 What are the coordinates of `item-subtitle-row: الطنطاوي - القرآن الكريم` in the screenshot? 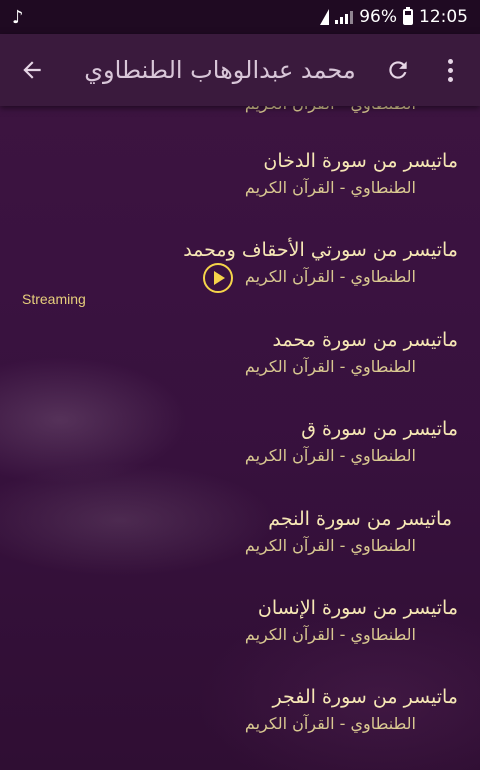 It's located at (238, 278).